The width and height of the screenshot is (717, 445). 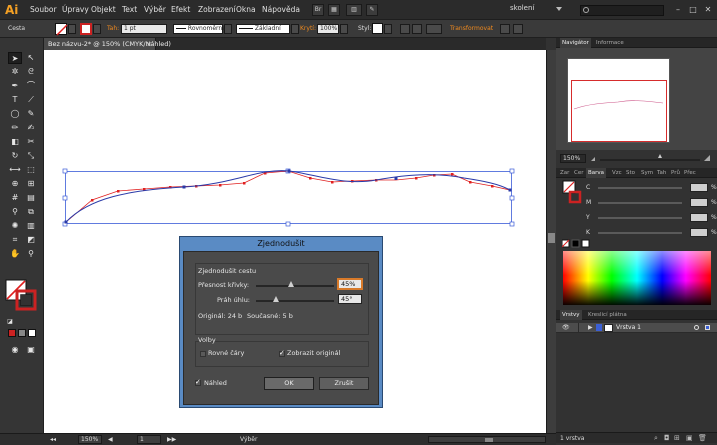 What do you see at coordinates (15, 198) in the screenshot?
I see `mesh-tool-icon: #` at bounding box center [15, 198].